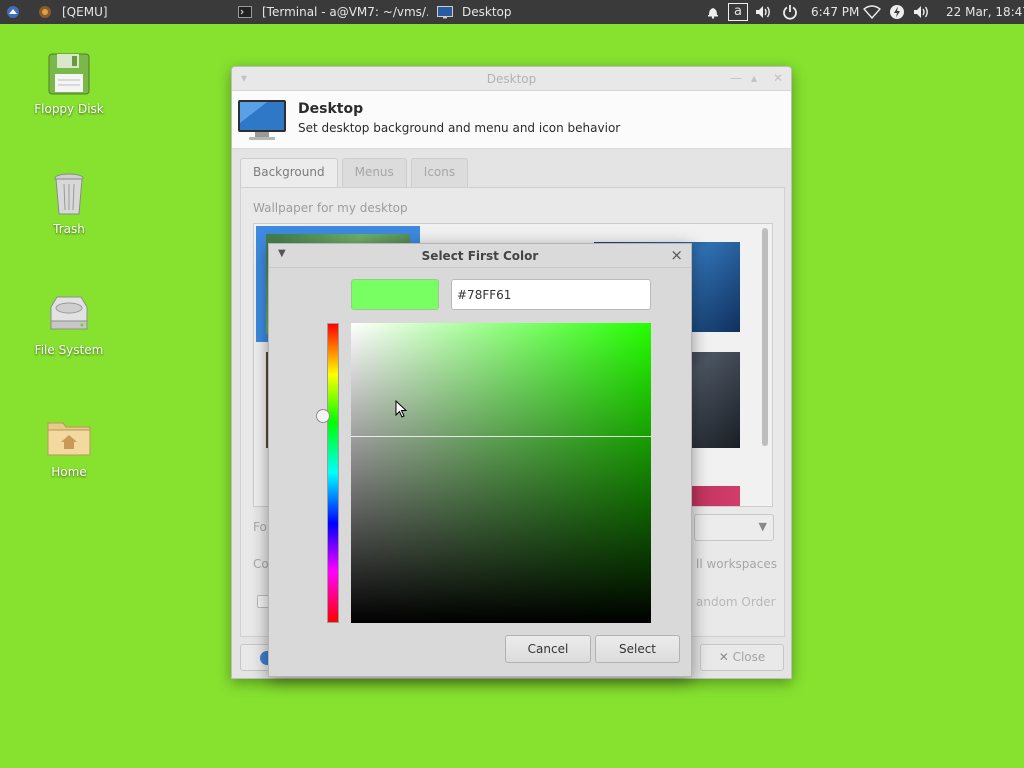 This screenshot has width=1024, height=768. I want to click on hue-slider-handle, so click(323, 416).